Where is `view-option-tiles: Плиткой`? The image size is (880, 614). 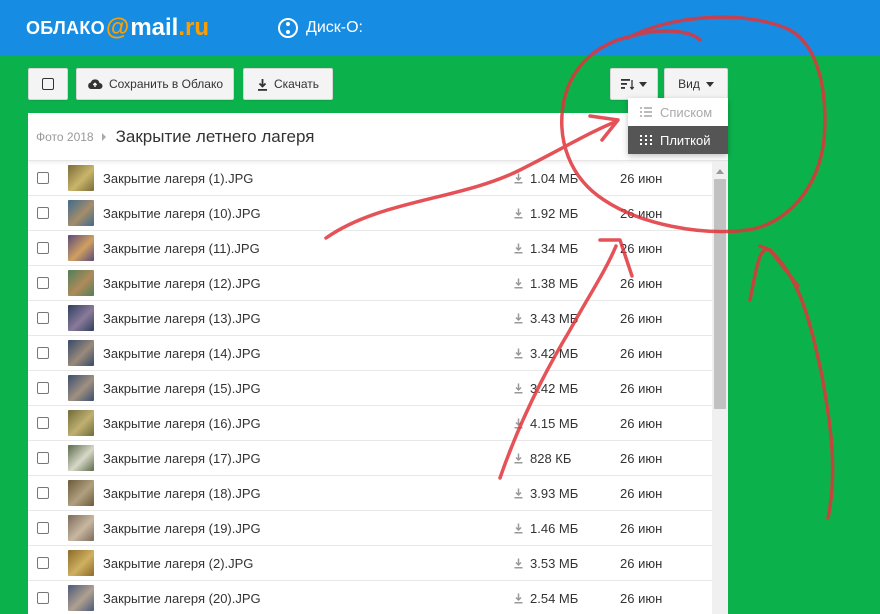
view-option-tiles: Плиткой is located at coordinates (678, 140).